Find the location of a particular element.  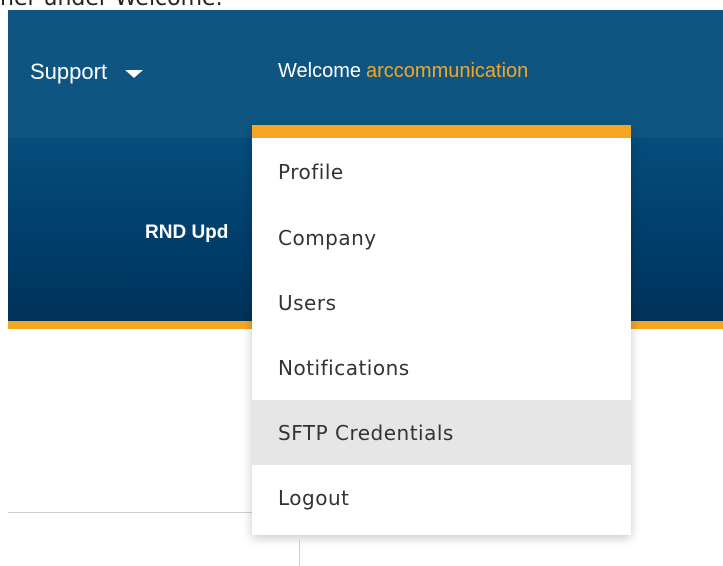

menu-item-profile: Profile is located at coordinates (441, 171).